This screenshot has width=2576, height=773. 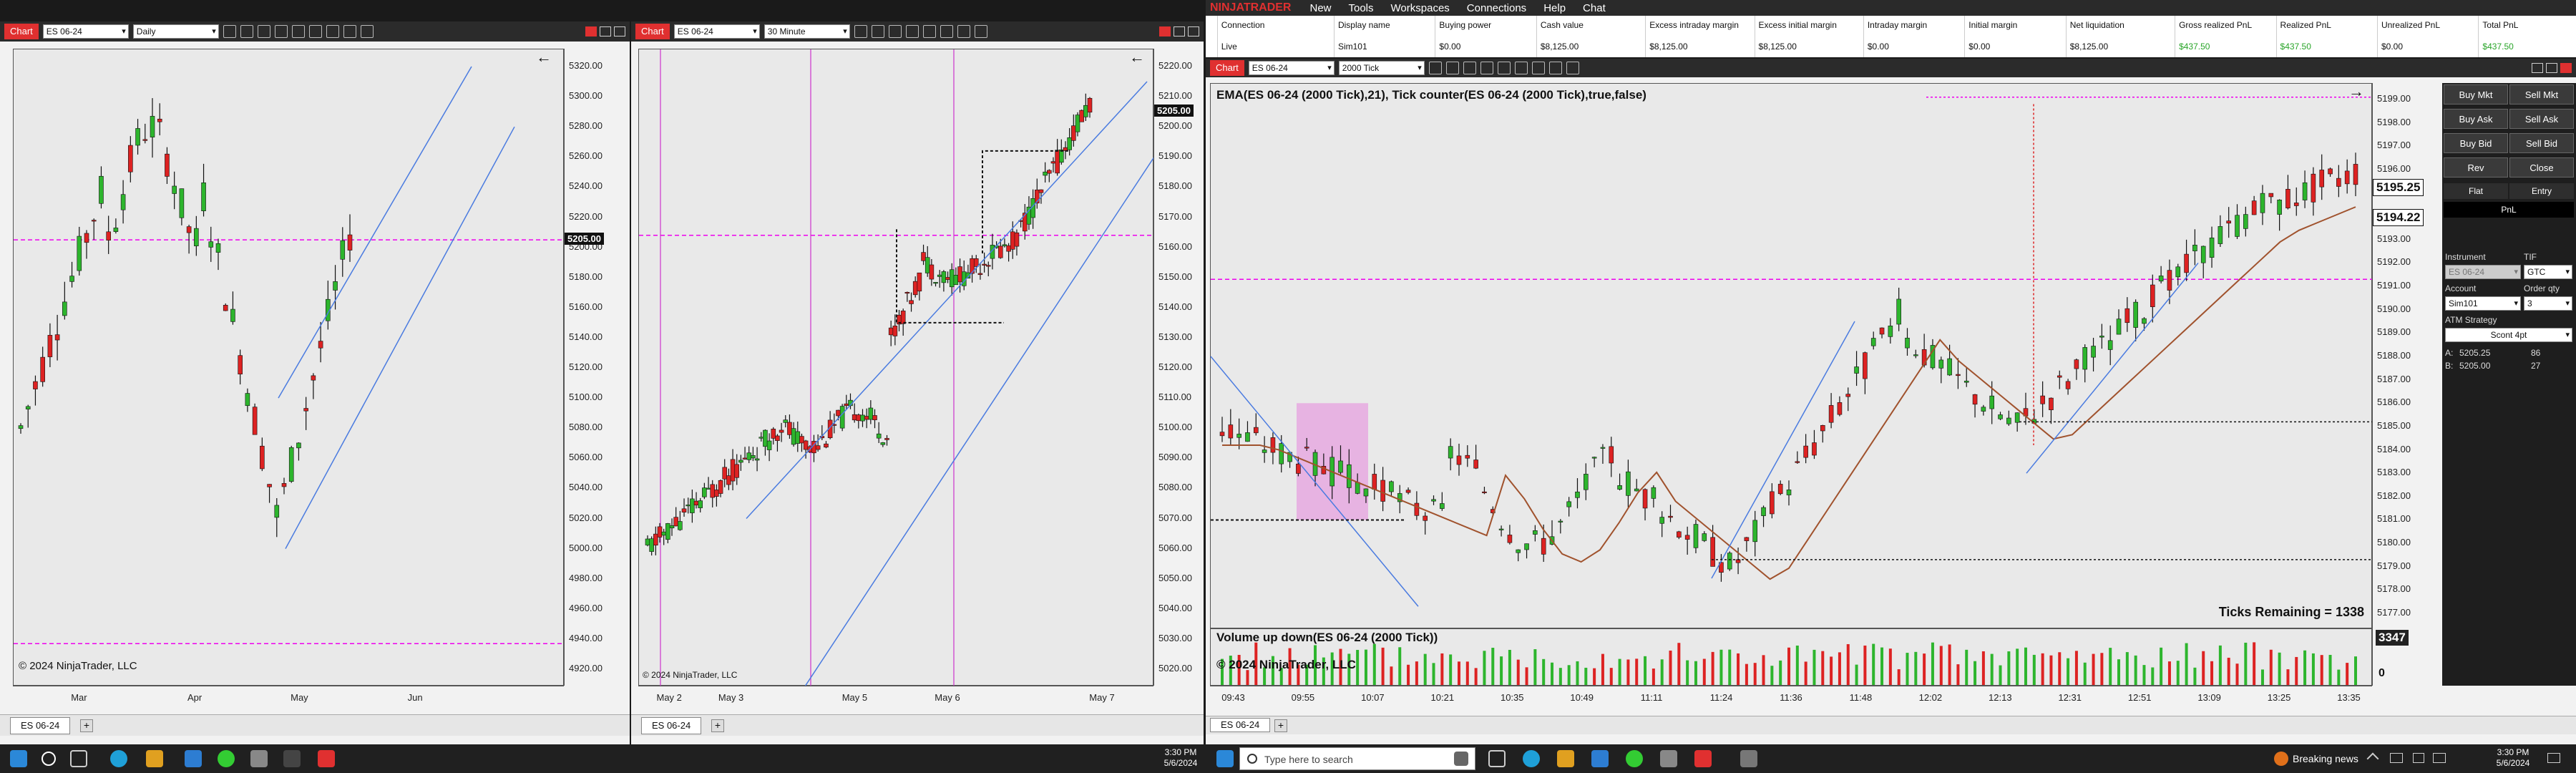 What do you see at coordinates (1897, 25) in the screenshot?
I see `column-header: Intraday margin` at bounding box center [1897, 25].